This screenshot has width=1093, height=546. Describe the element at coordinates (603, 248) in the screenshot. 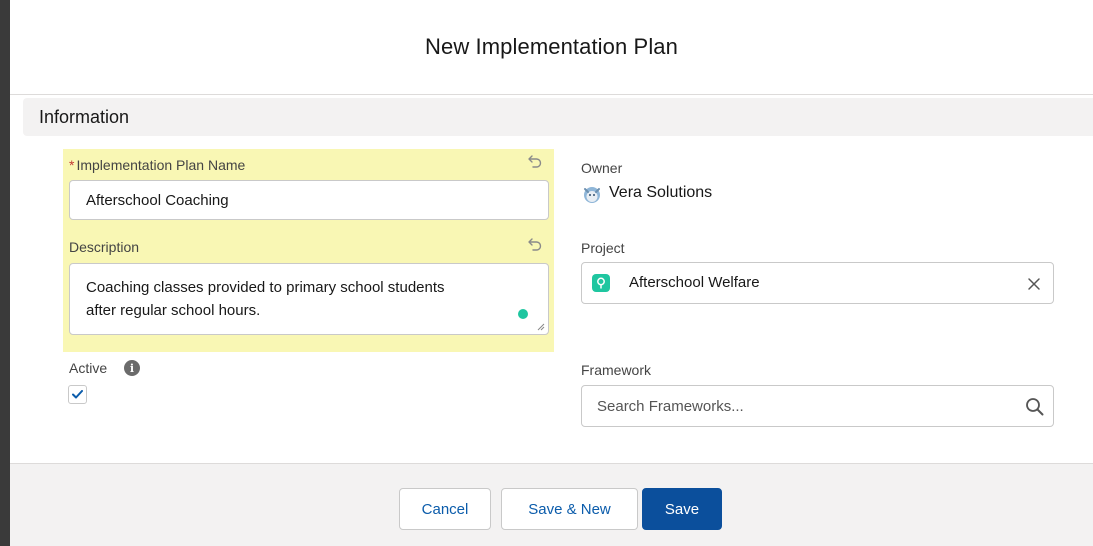

I see `project-label: Project` at that location.